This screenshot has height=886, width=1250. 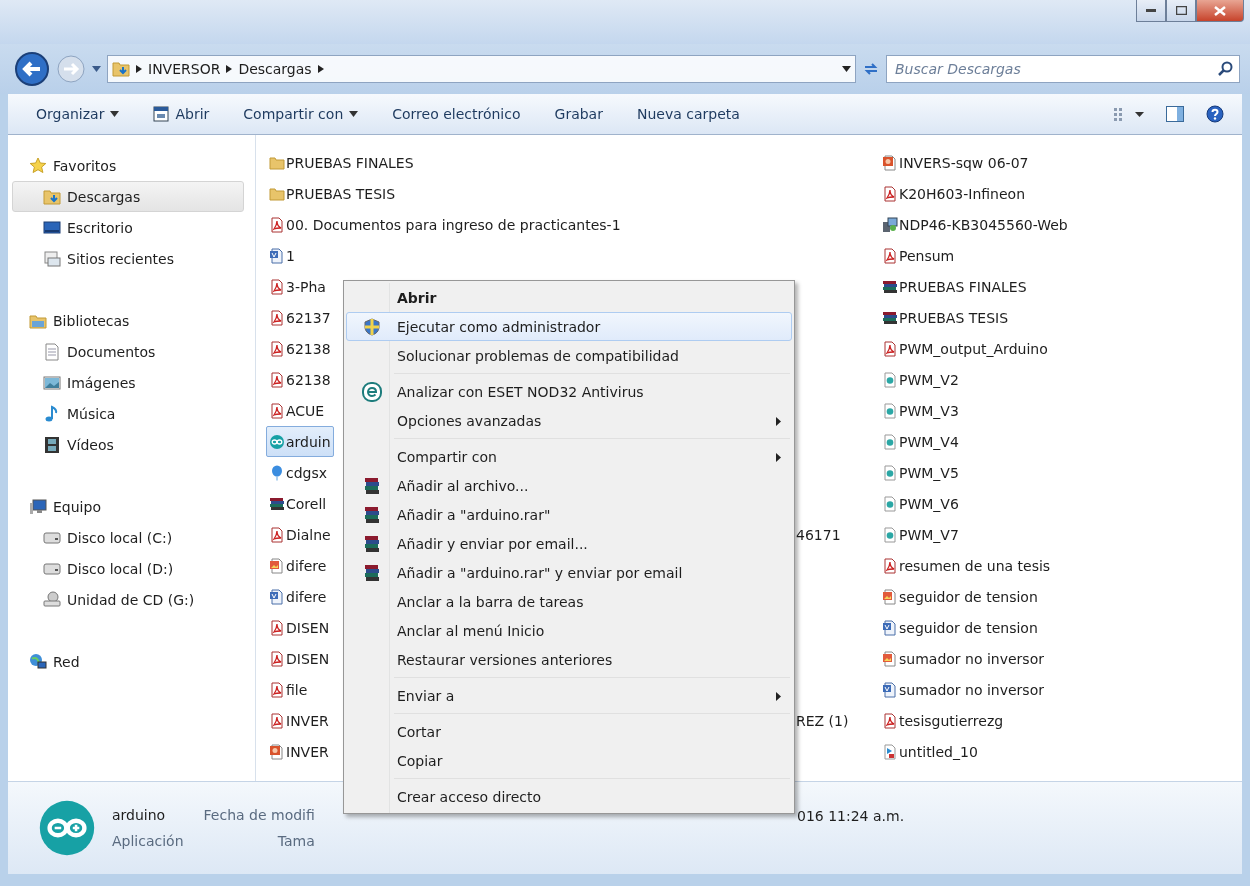 I want to click on menu-item: Solucionar problemas de compatibilidad, so click(x=569, y=355).